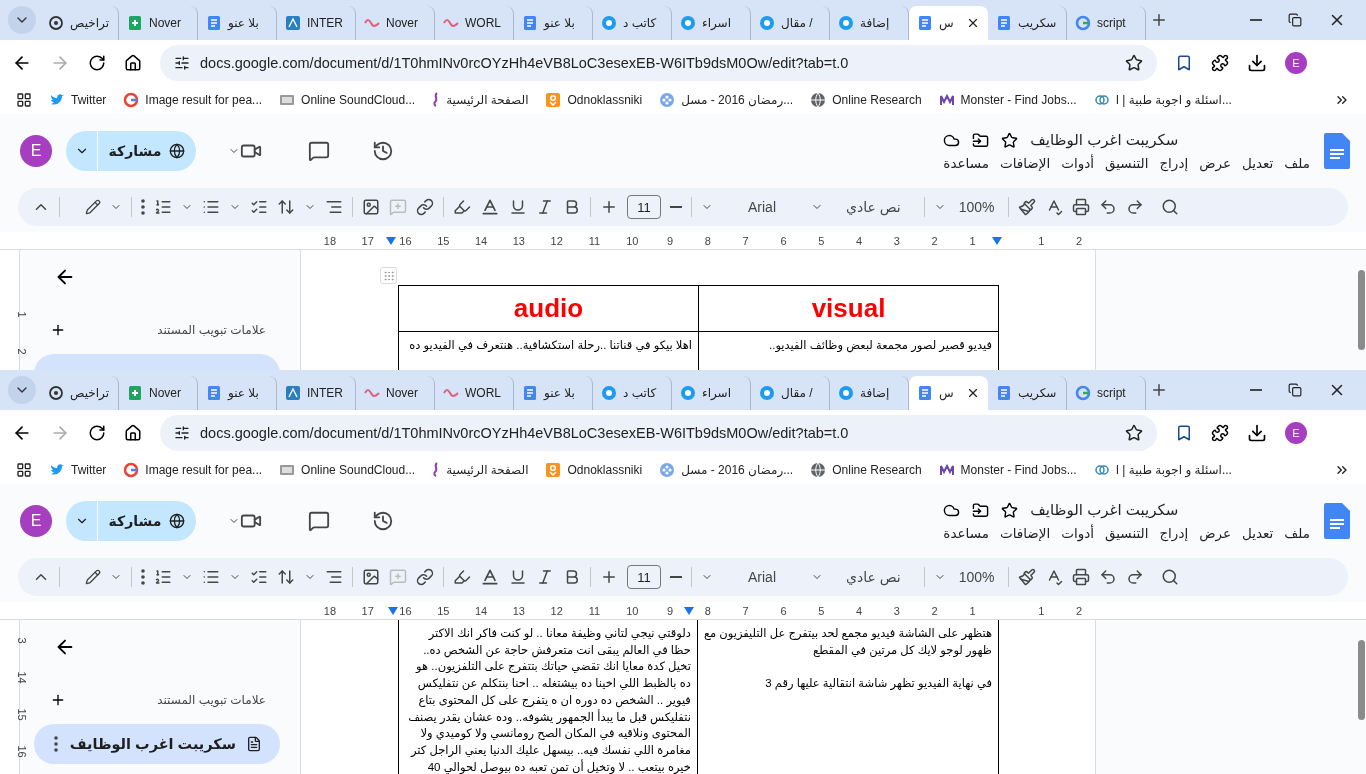  Describe the element at coordinates (334, 207) in the screenshot. I see `align-right-icon` at that location.